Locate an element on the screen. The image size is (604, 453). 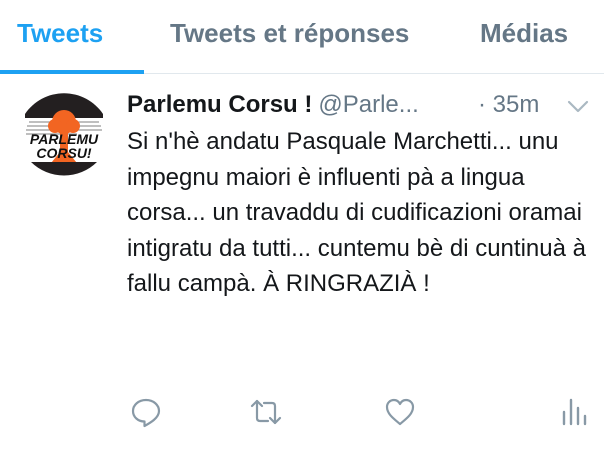
tab-tweets-and-replies: Tweets et réponses is located at coordinates (289, 37).